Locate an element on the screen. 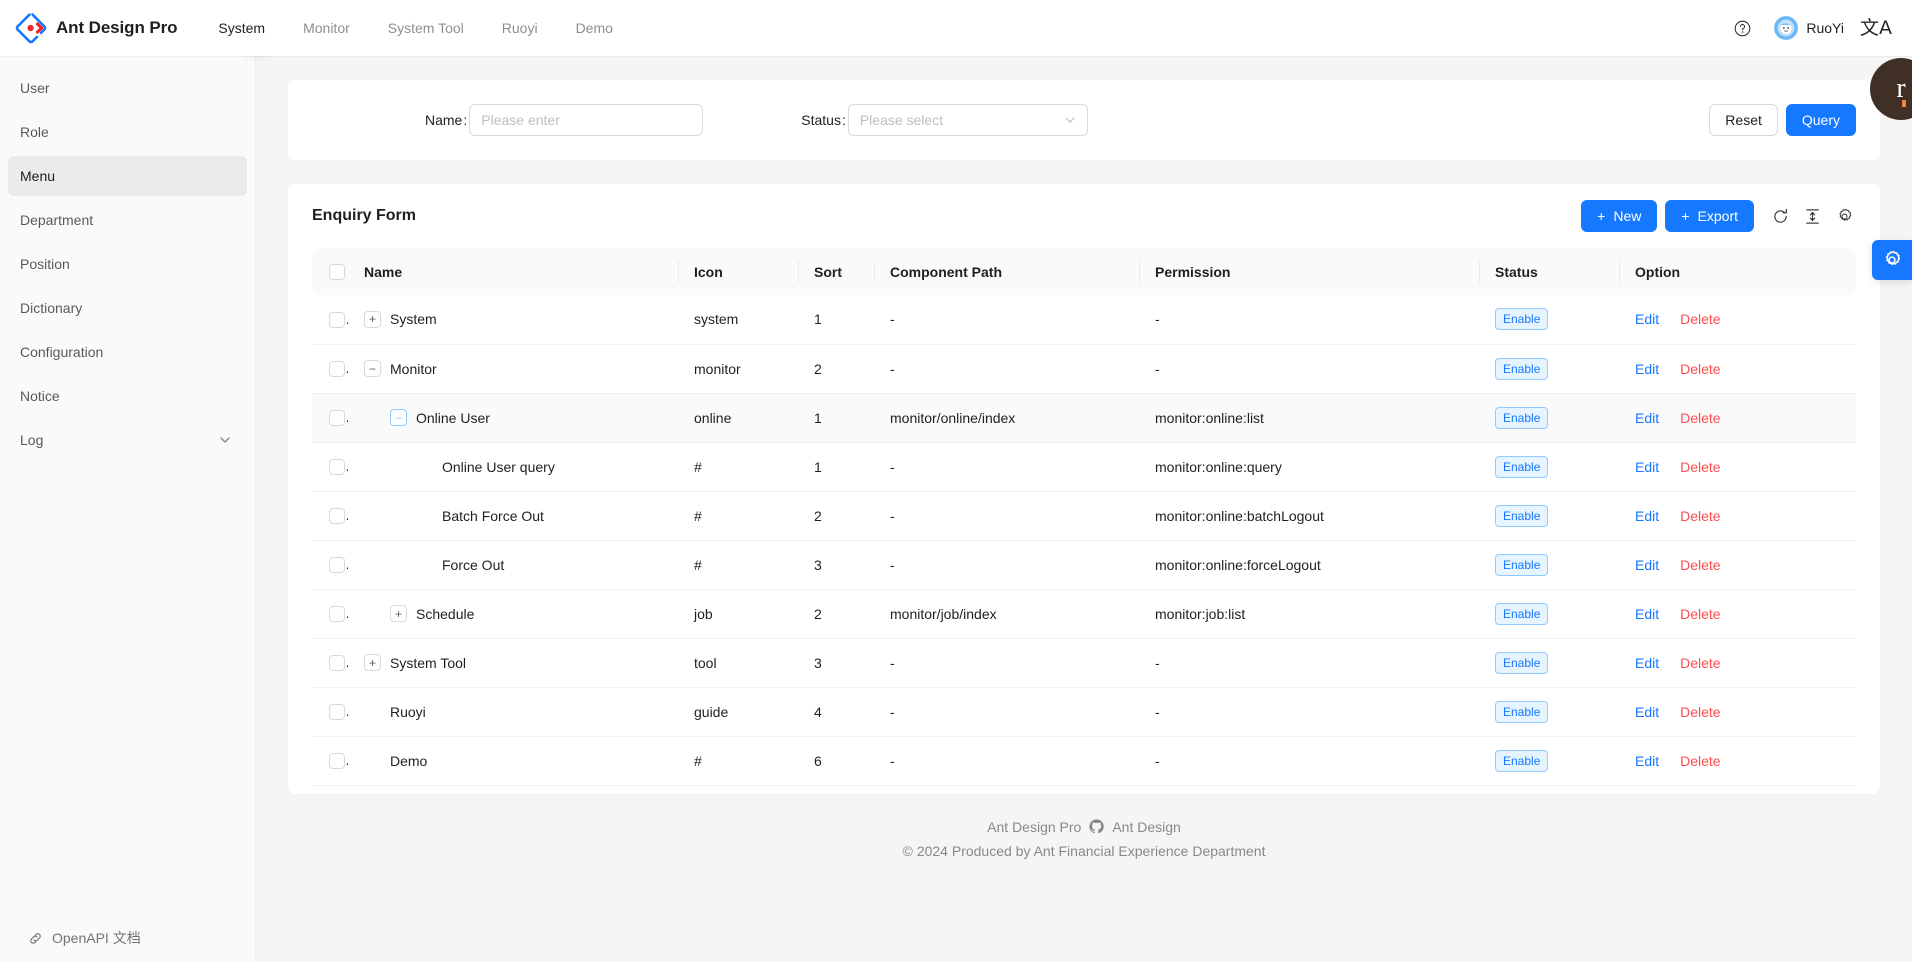 The image size is (1912, 962). new-button: + New is located at coordinates (1619, 216).